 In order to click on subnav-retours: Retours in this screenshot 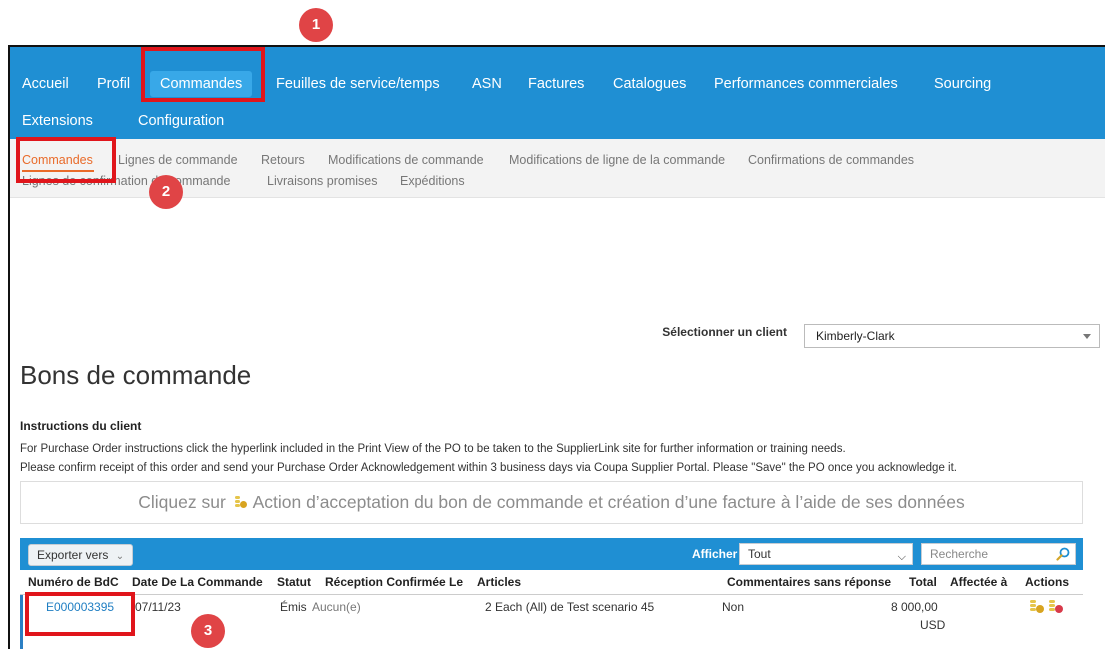, I will do `click(283, 160)`.